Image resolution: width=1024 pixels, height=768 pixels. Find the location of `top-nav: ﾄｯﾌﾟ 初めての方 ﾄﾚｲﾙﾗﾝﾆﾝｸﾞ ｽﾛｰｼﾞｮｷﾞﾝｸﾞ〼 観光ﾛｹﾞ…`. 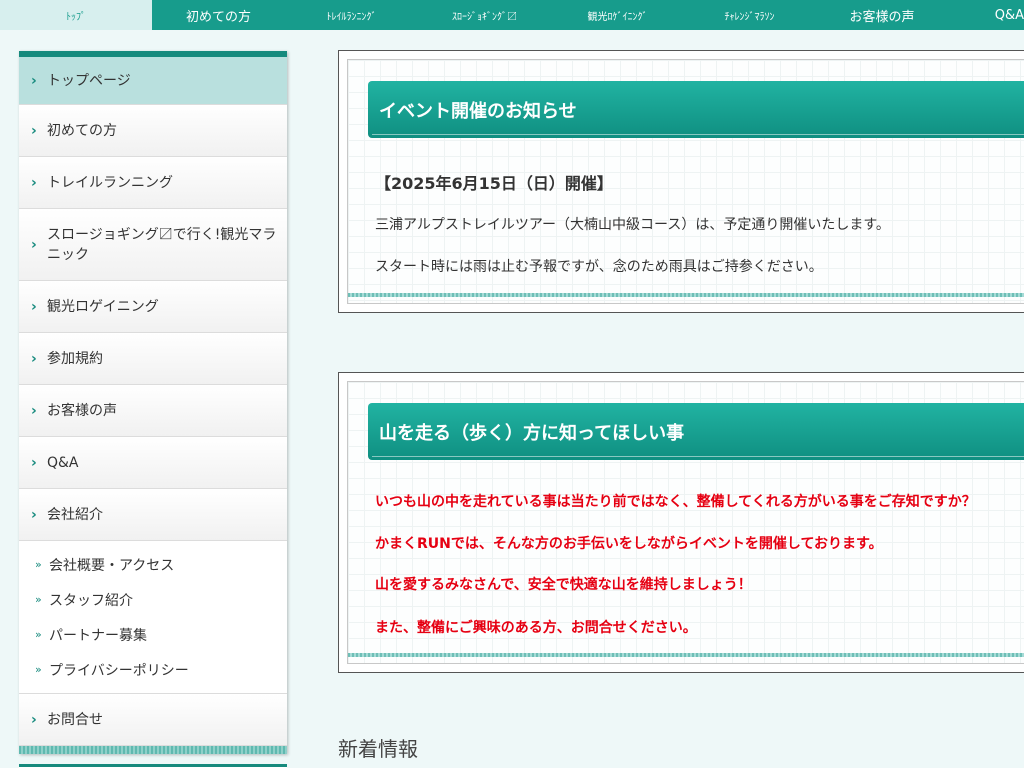

top-nav: ﾄｯﾌﾟ 初めての方 ﾄﾚｲﾙﾗﾝﾆﾝｸﾞ ｽﾛｰｼﾞｮｷﾞﾝｸﾞ〼 観光ﾛｹﾞ… is located at coordinates (512, 15).